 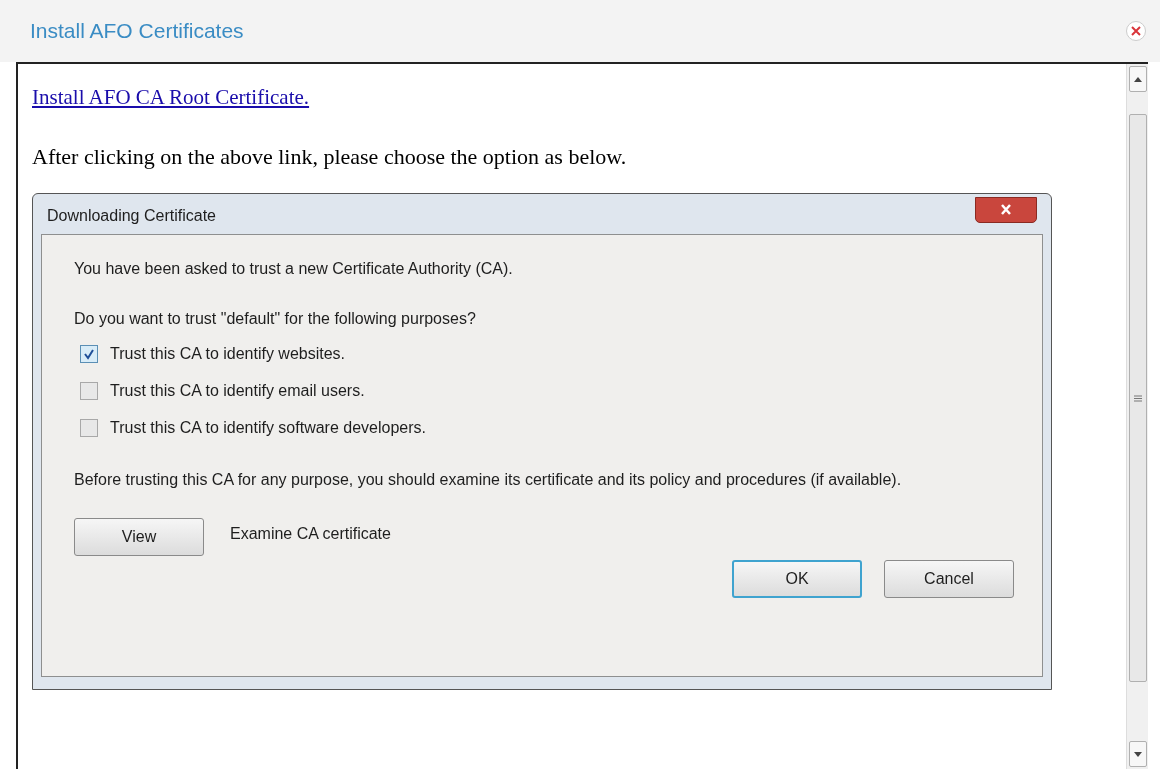 I want to click on close-button, so click(x=1136, y=31).